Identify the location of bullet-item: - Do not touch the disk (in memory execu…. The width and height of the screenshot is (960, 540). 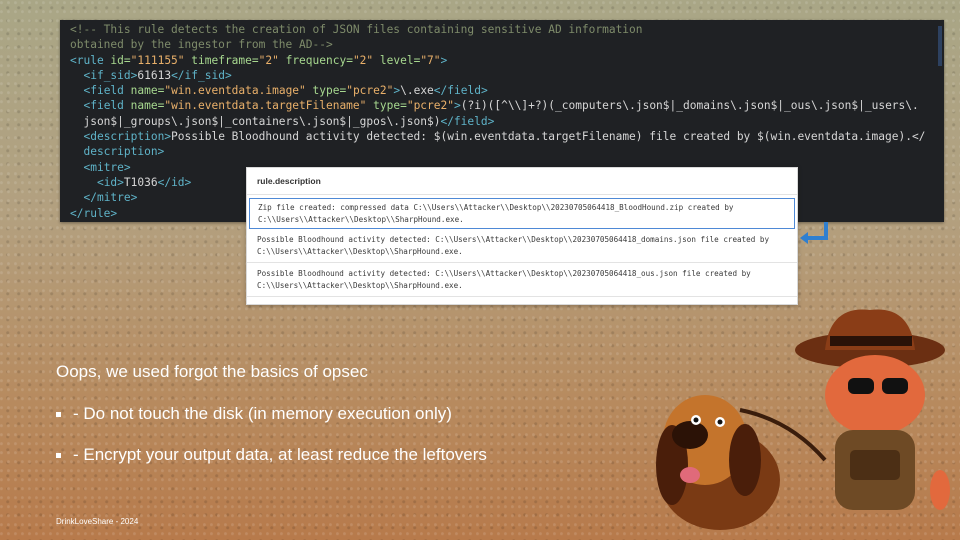
(254, 414).